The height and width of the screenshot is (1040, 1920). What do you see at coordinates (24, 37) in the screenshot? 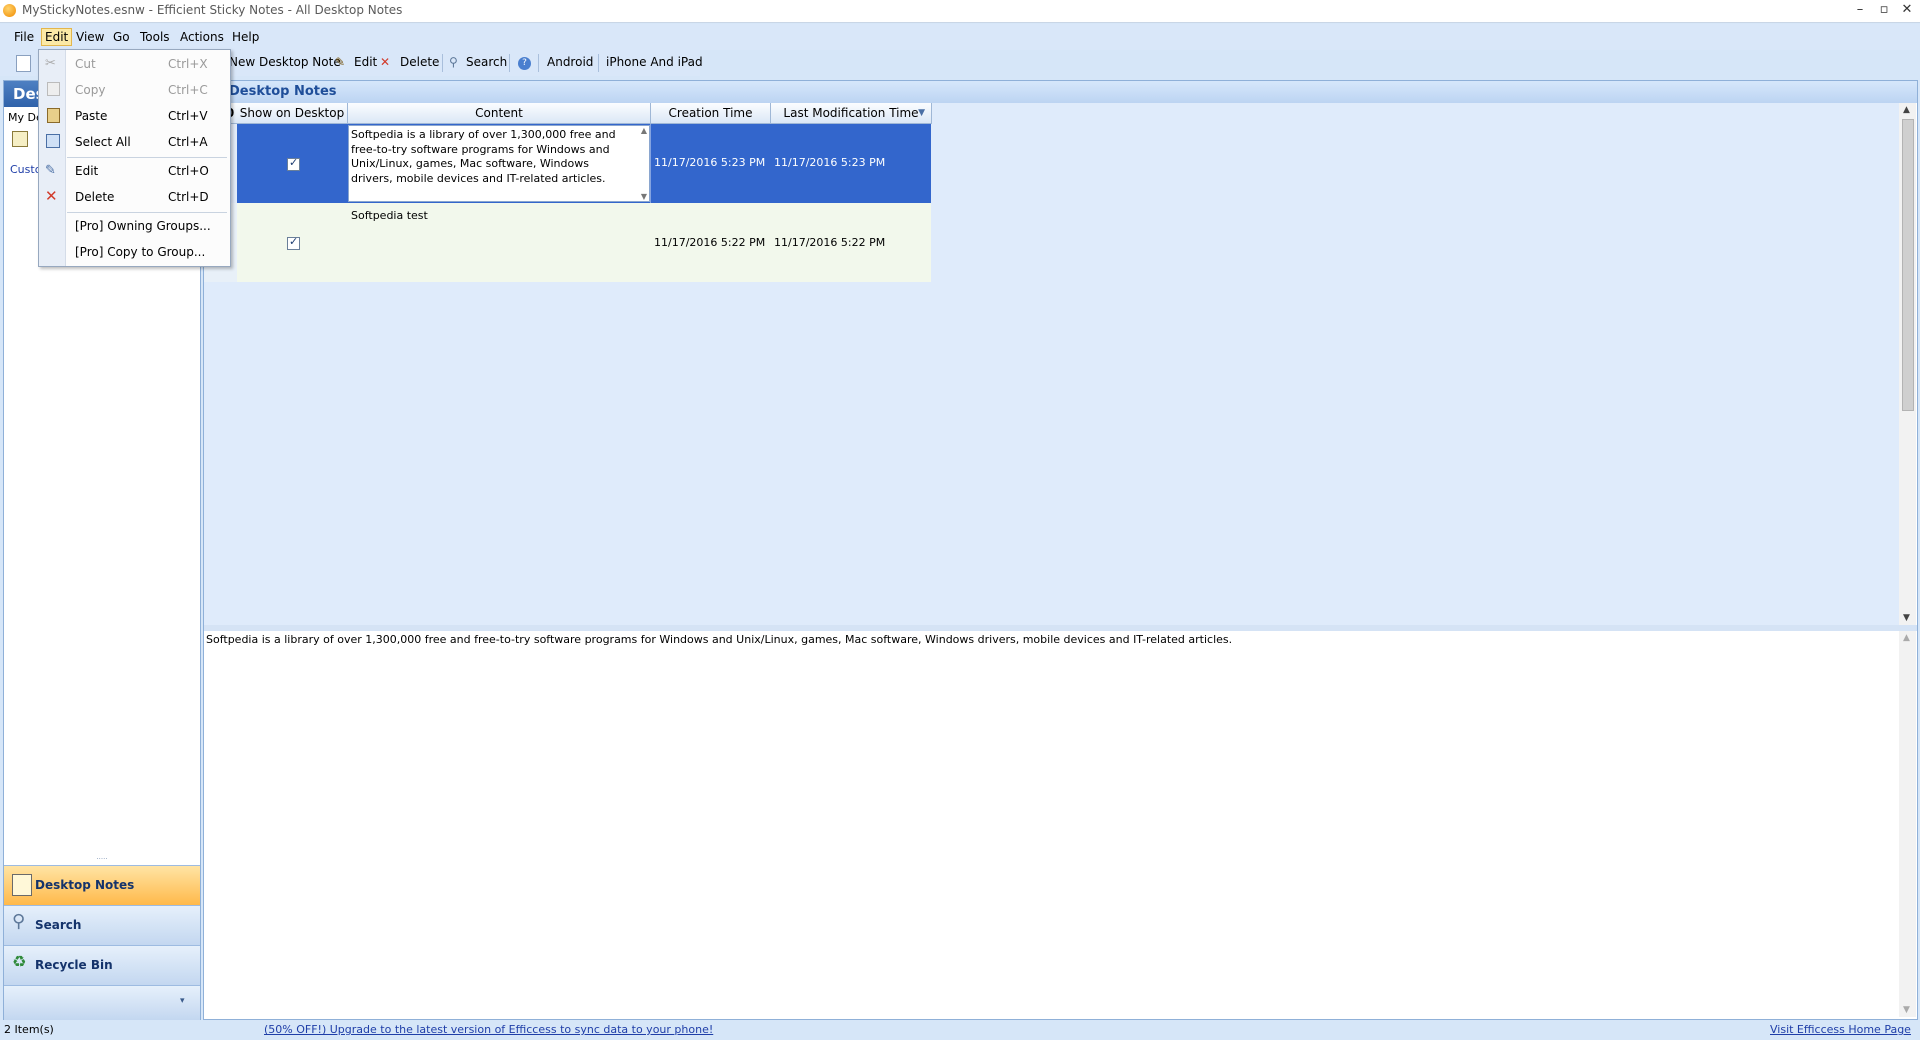
I see `menu-file: File` at bounding box center [24, 37].